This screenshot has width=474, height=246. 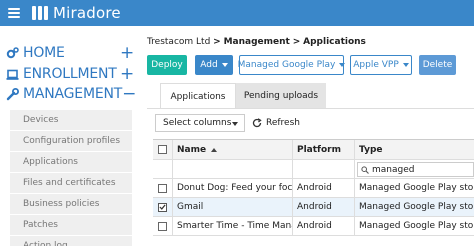 What do you see at coordinates (376, 65) in the screenshot?
I see `apple-vpp-label: Apple VPP` at bounding box center [376, 65].